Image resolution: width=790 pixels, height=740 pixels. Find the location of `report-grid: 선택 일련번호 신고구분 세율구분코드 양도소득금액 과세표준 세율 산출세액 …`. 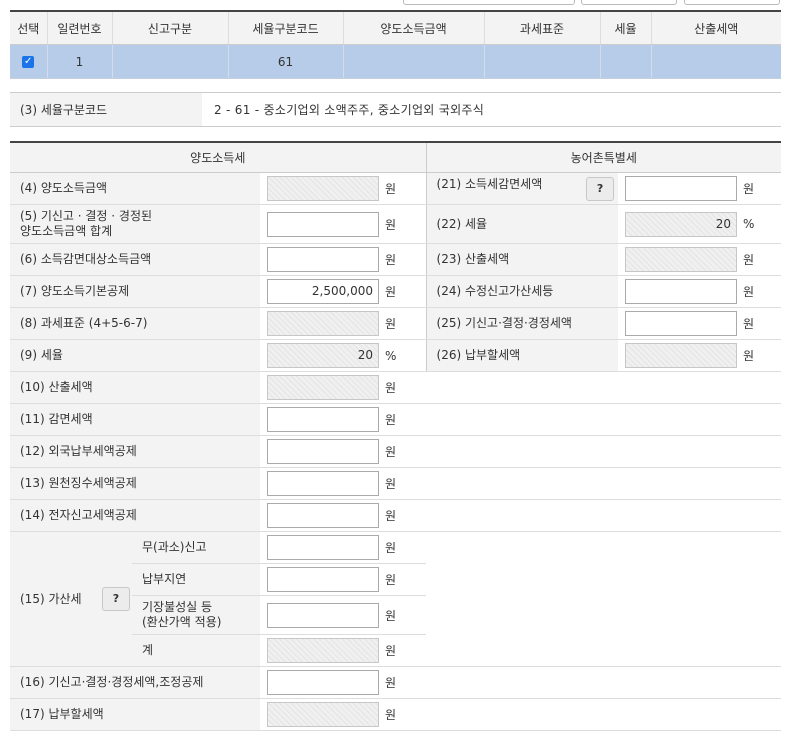

report-grid: 선택 일련번호 신고구분 세율구분코드 양도소득금액 과세표준 세율 산출세액 … is located at coordinates (395, 44).